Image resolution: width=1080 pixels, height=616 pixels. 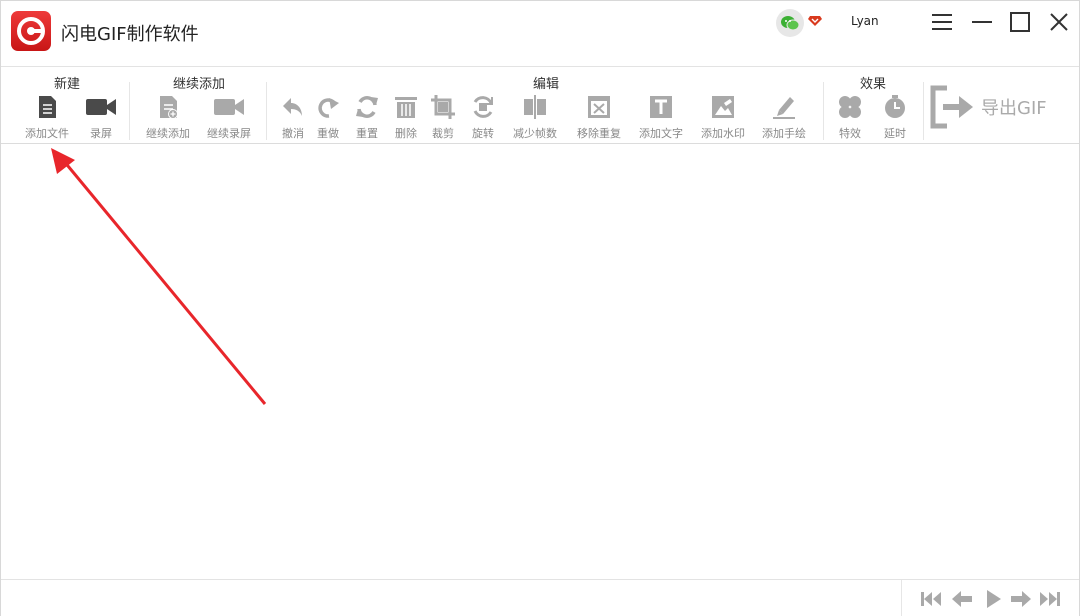 I want to click on continue-record-button: 继续录屏, so click(x=229, y=118).